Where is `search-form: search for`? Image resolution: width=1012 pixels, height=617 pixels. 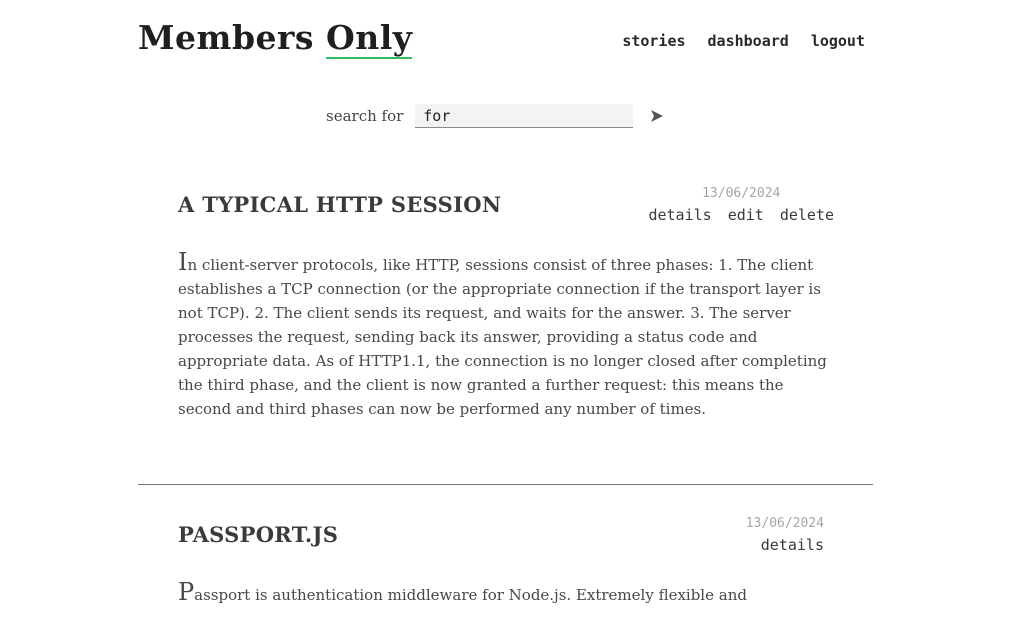 search-form: search for is located at coordinates (495, 116).